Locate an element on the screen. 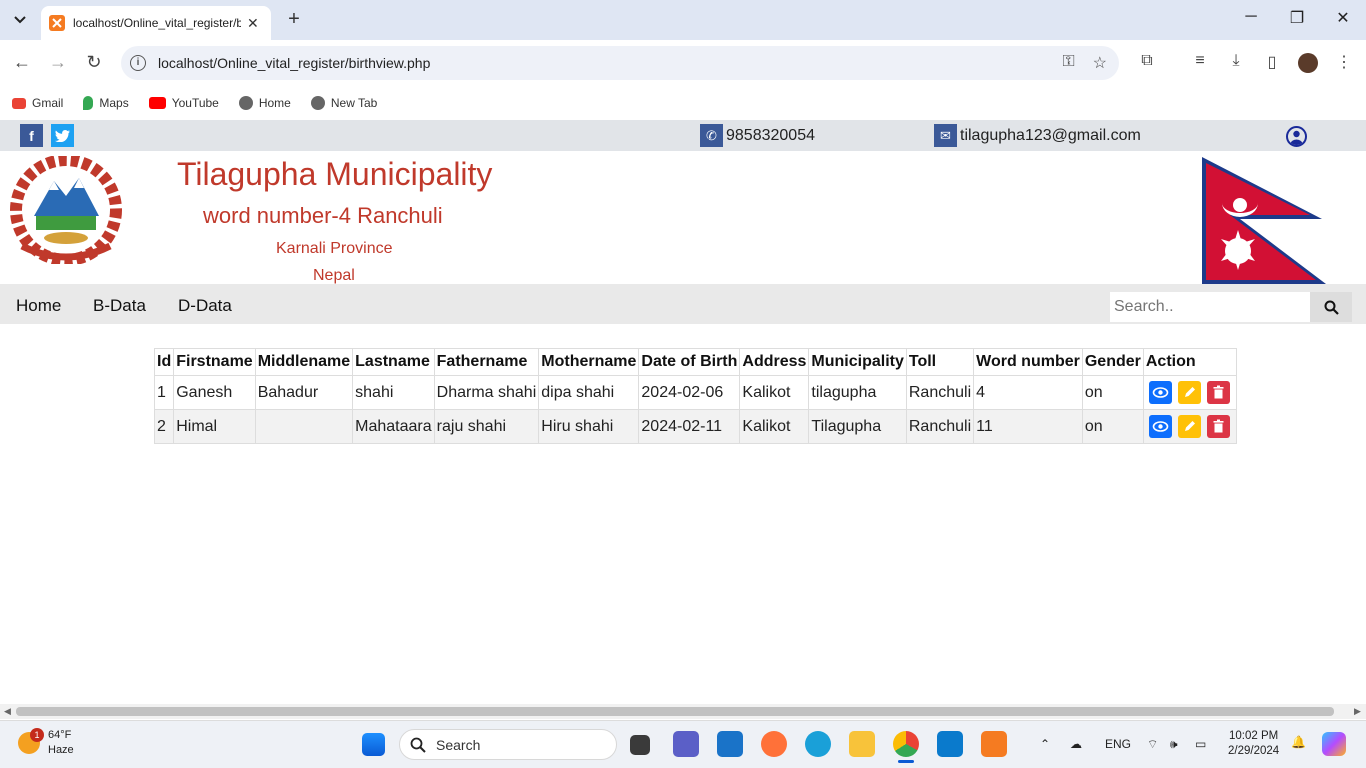 The width and height of the screenshot is (1366, 768). tab-search-button is located at coordinates (20, 20).